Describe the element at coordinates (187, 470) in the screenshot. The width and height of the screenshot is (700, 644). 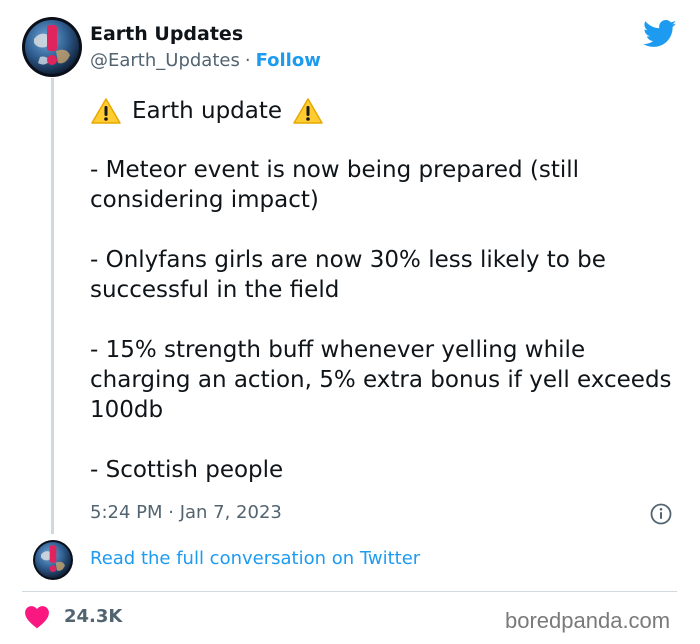
I see `tweet-paragraph: - Scottish people` at that location.